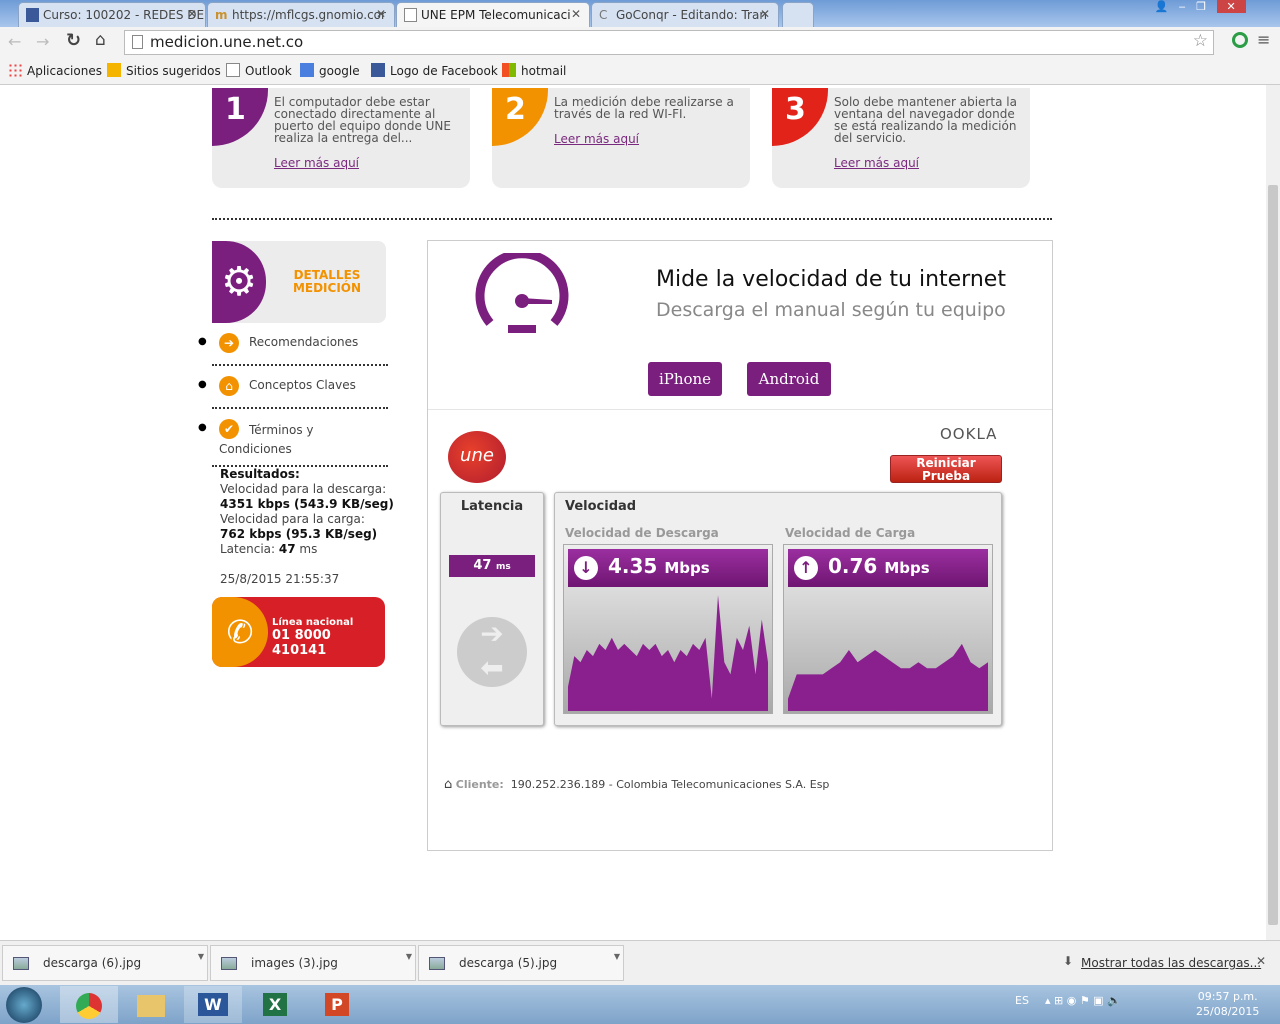  What do you see at coordinates (112, 14) in the screenshot?
I see `tab-curso: Curso: 100202 - REDES DE ✕` at bounding box center [112, 14].